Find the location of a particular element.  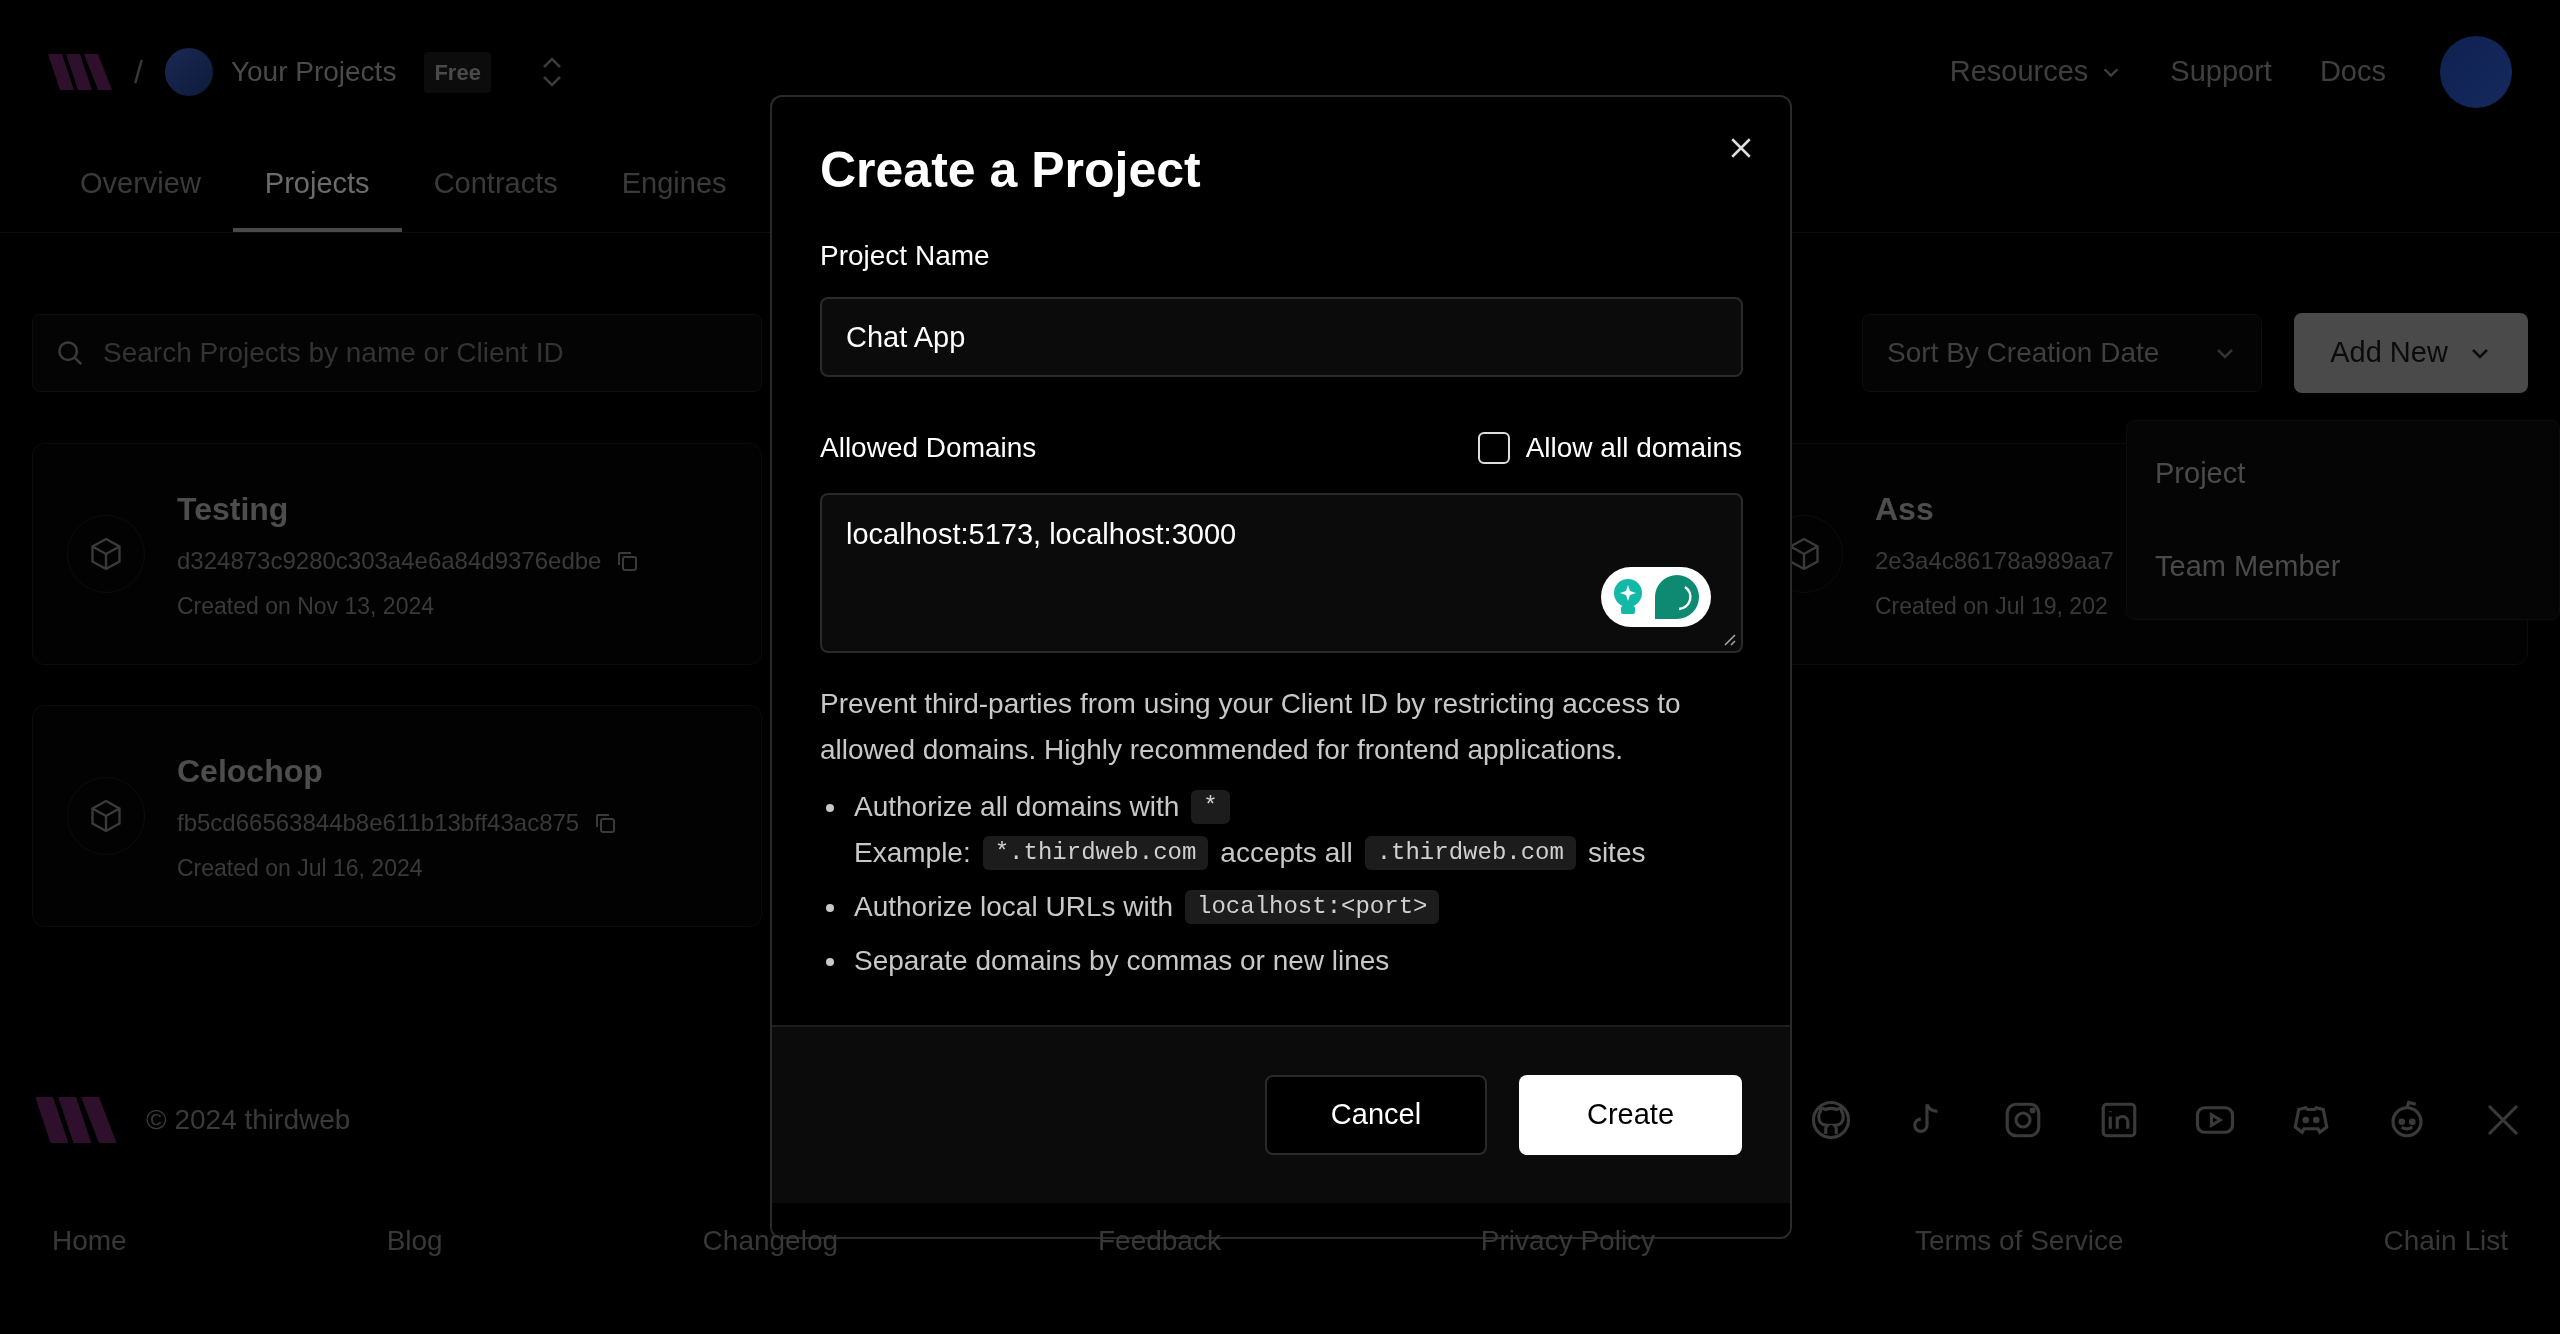

copyright-text: © 2024 thirdweb is located at coordinates (248, 1120).